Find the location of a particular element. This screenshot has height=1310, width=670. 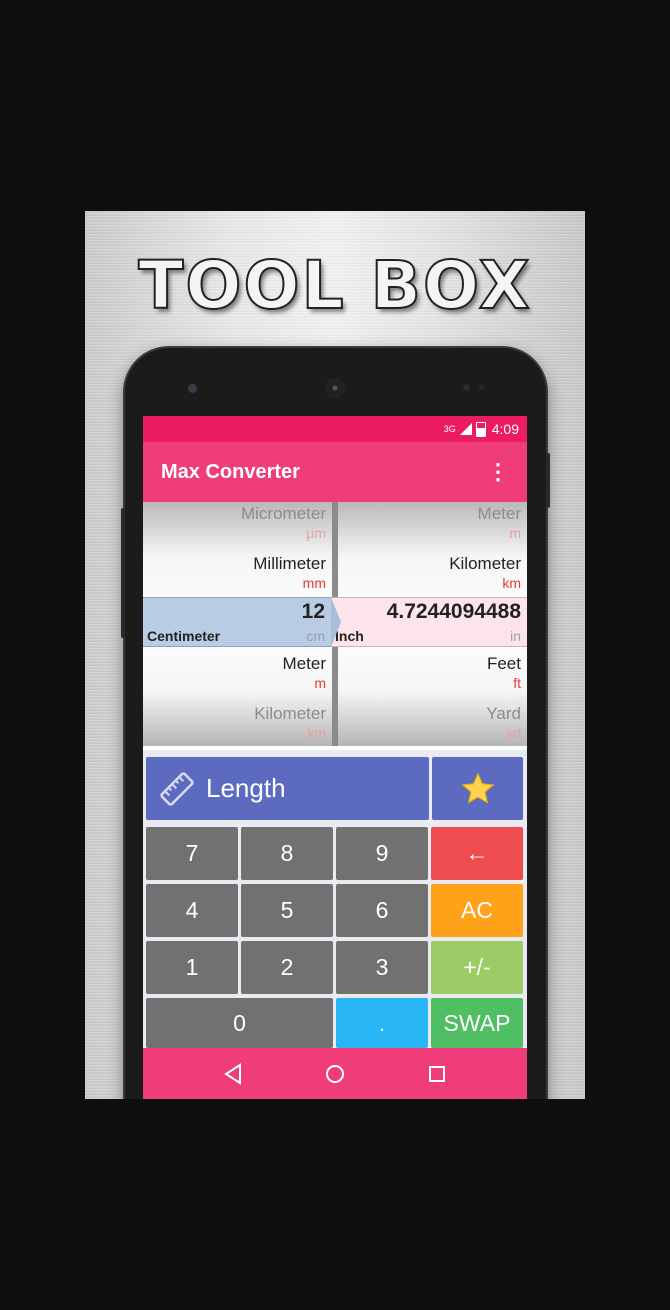

signal-icon is located at coordinates (465, 429).